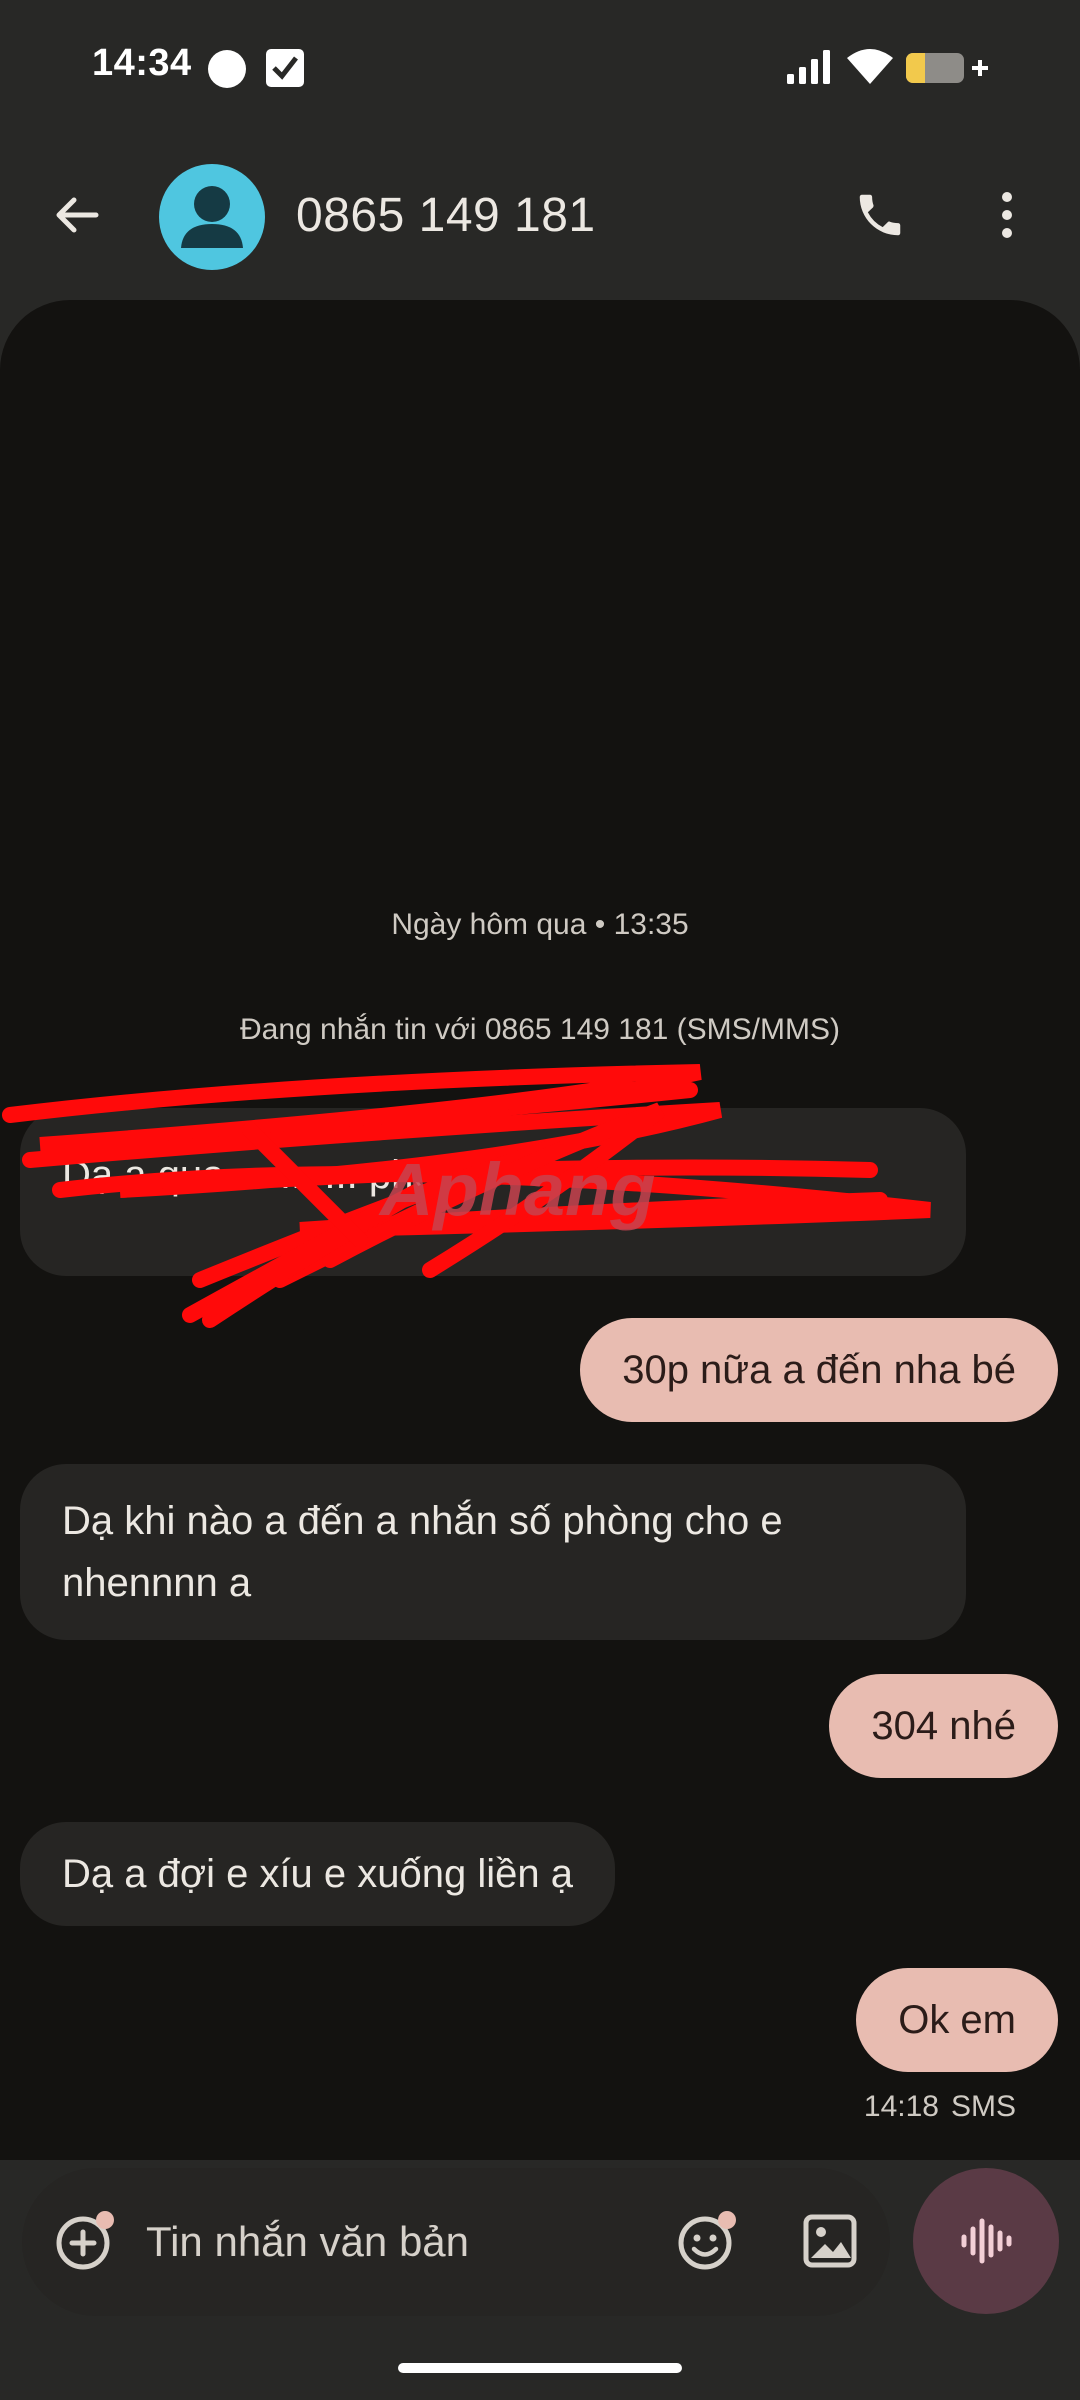 This screenshot has width=1080, height=2400. I want to click on voice-wave-icon, so click(986, 2241).